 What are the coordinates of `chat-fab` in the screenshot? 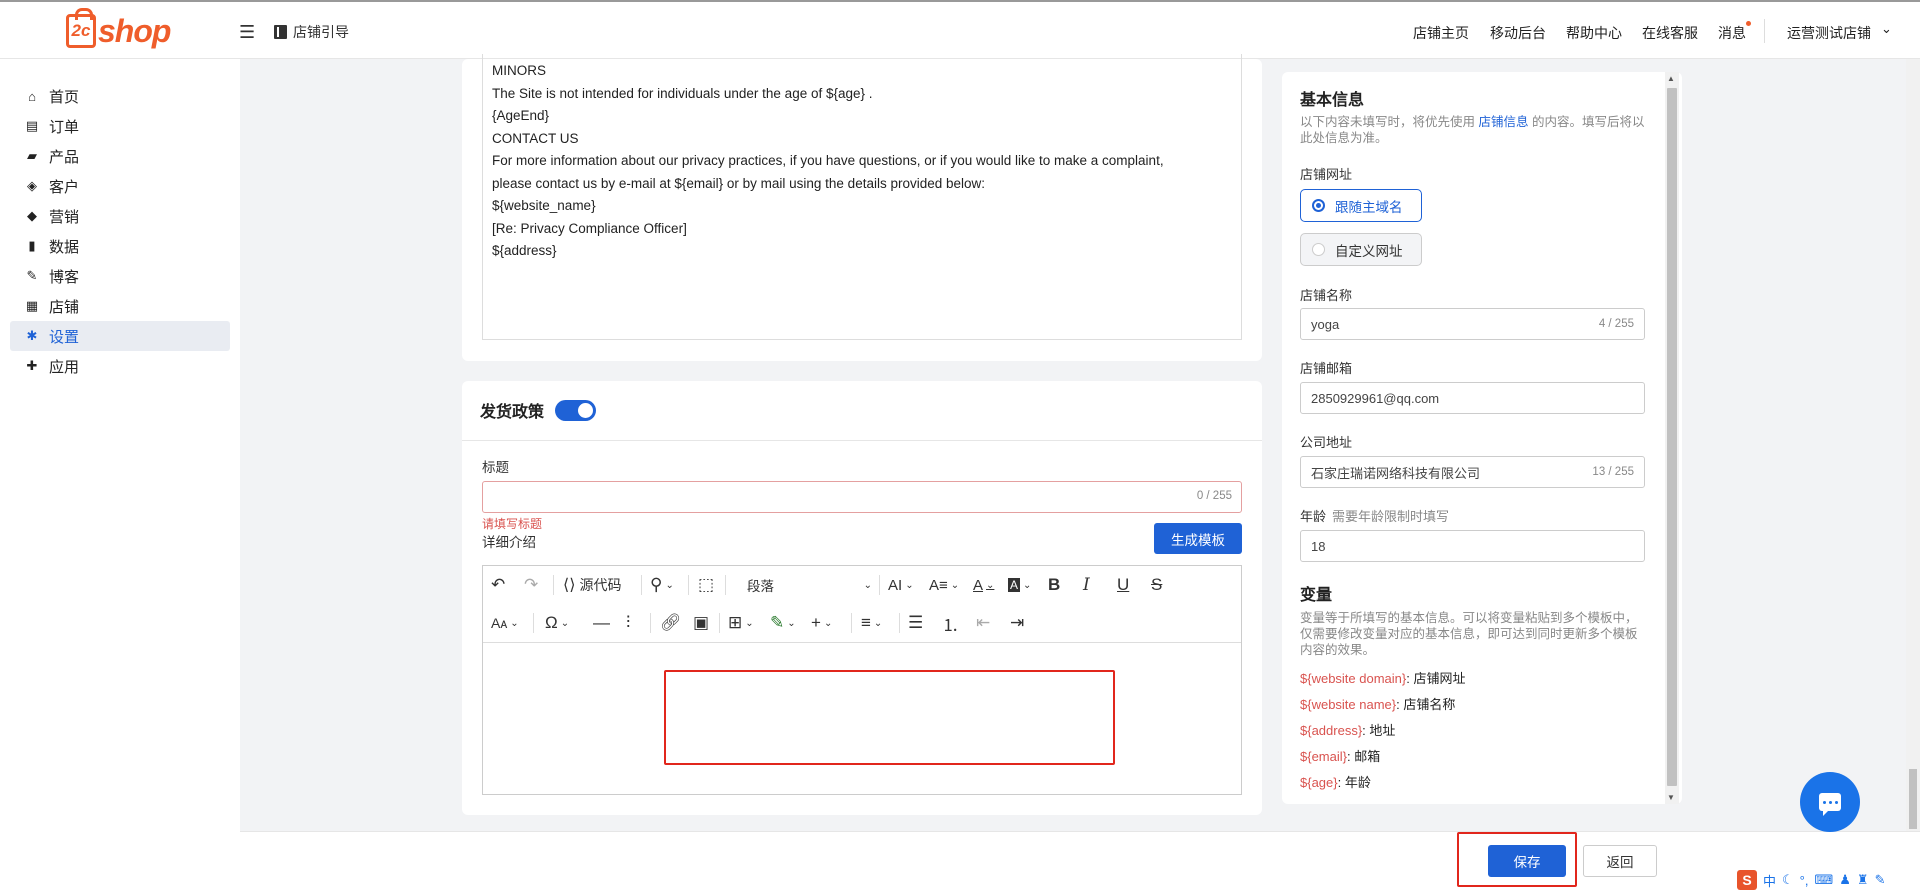 It's located at (1830, 802).